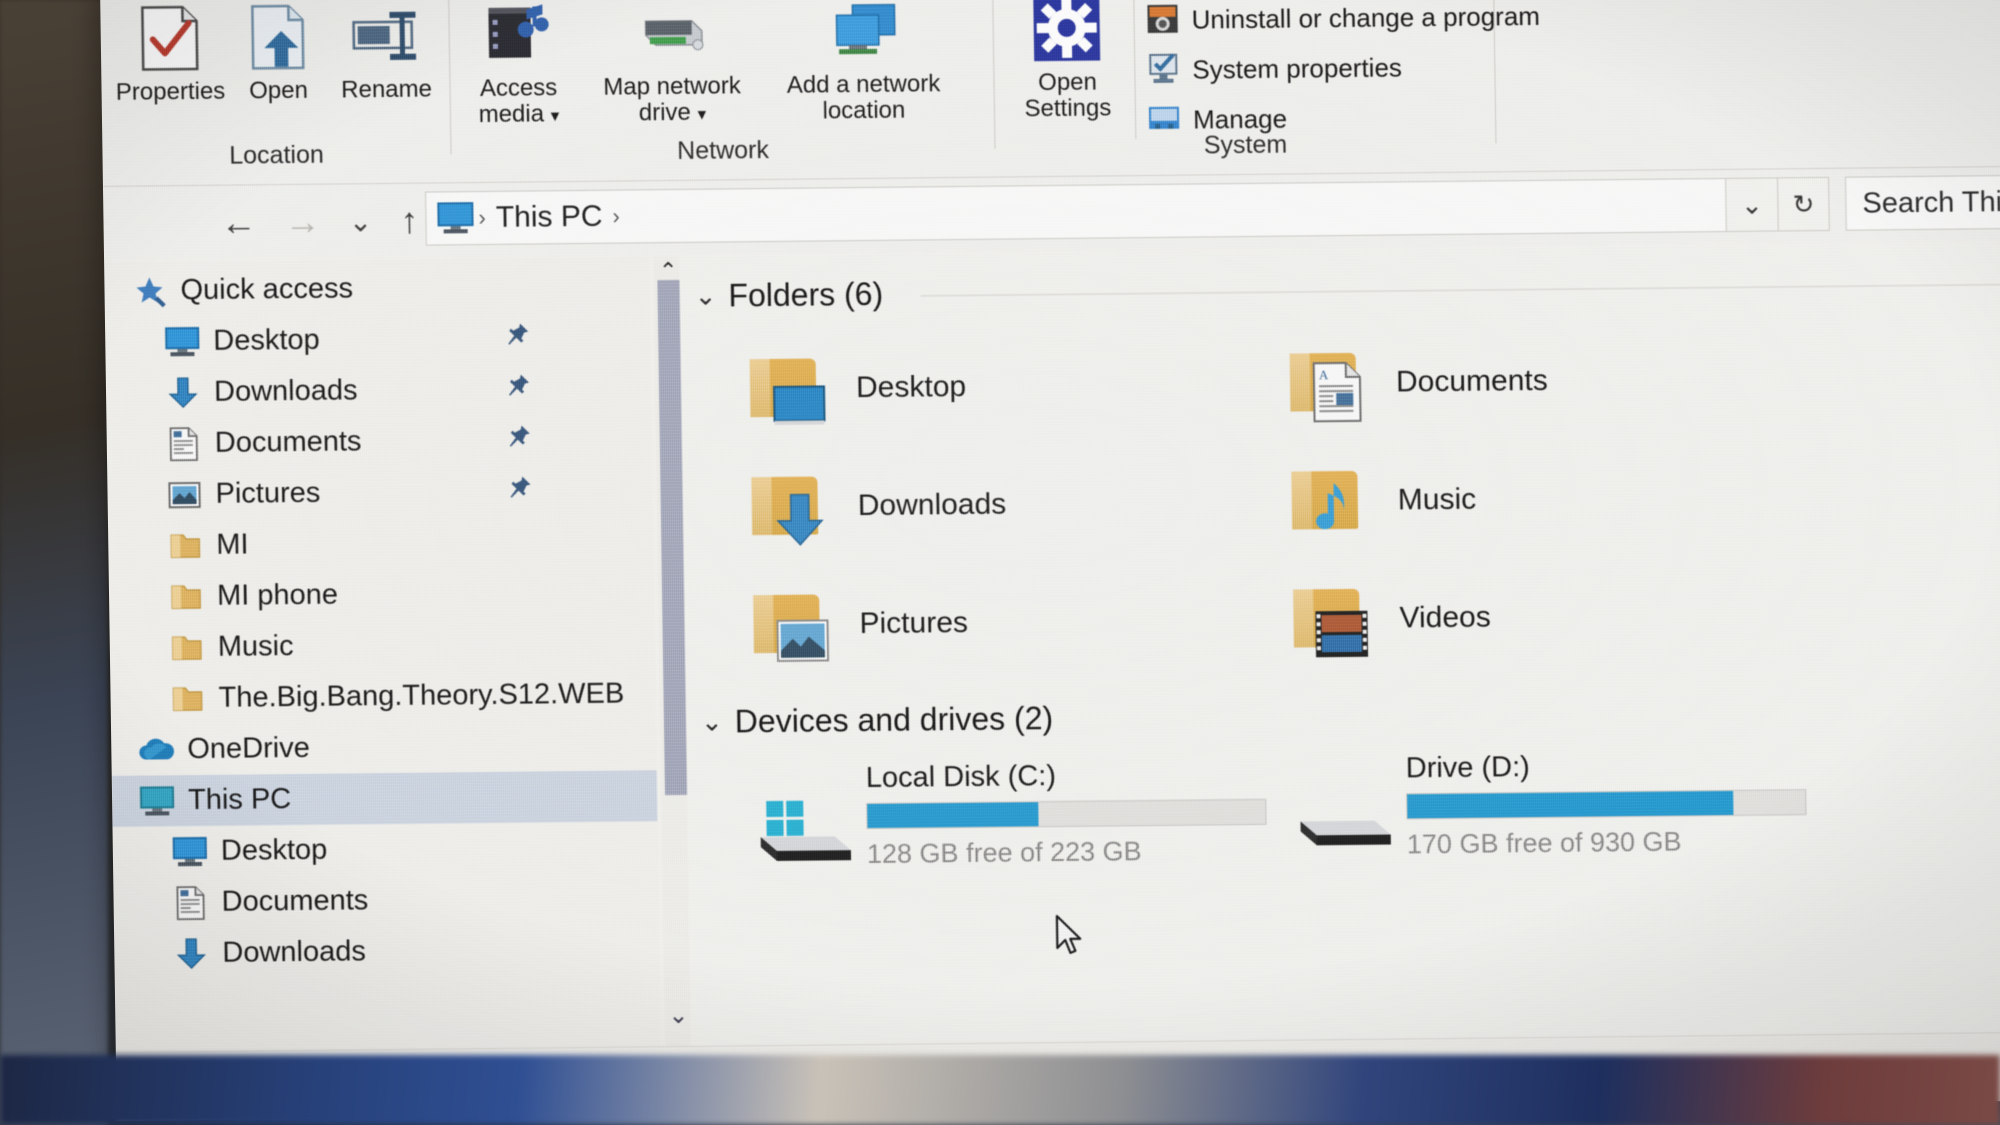  Describe the element at coordinates (1471, 381) in the screenshot. I see `folder-tile-documents-label: Documents` at that location.